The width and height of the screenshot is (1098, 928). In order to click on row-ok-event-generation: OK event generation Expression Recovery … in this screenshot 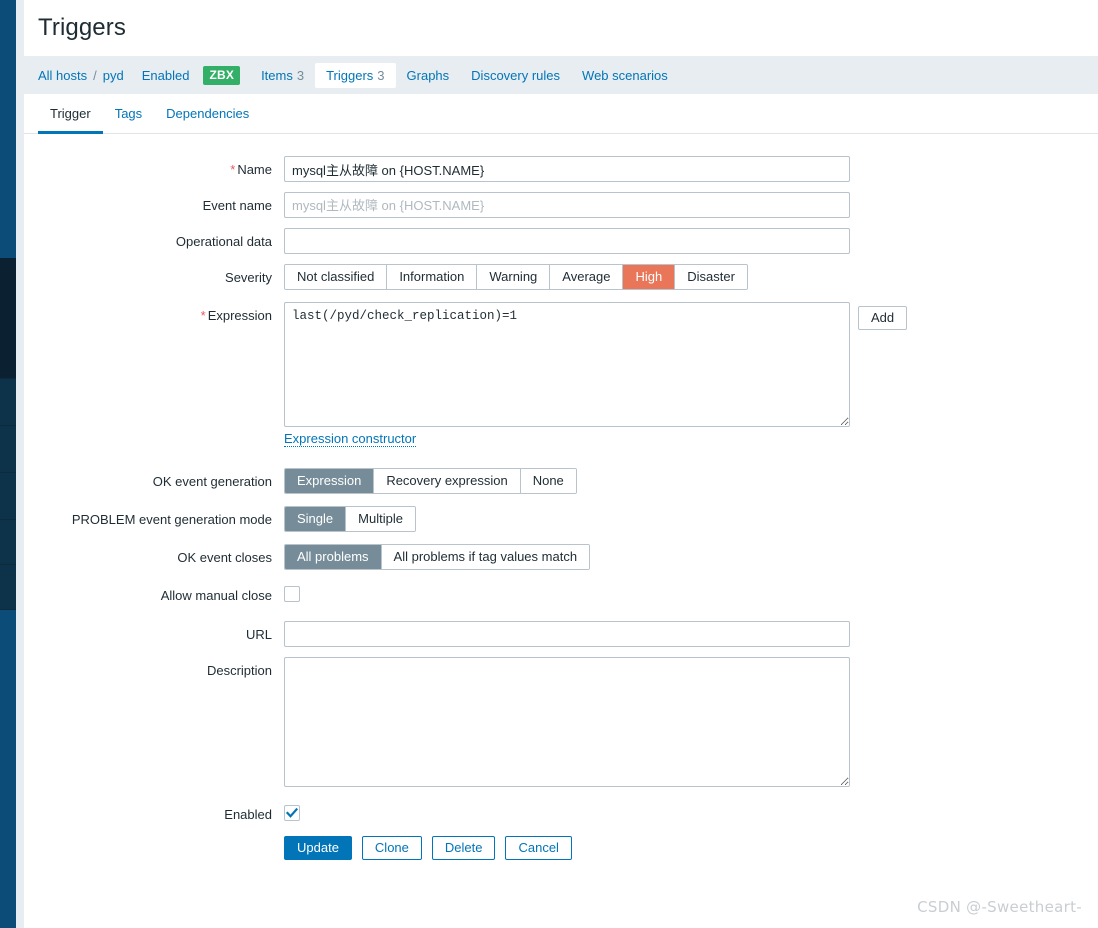, I will do `click(561, 481)`.